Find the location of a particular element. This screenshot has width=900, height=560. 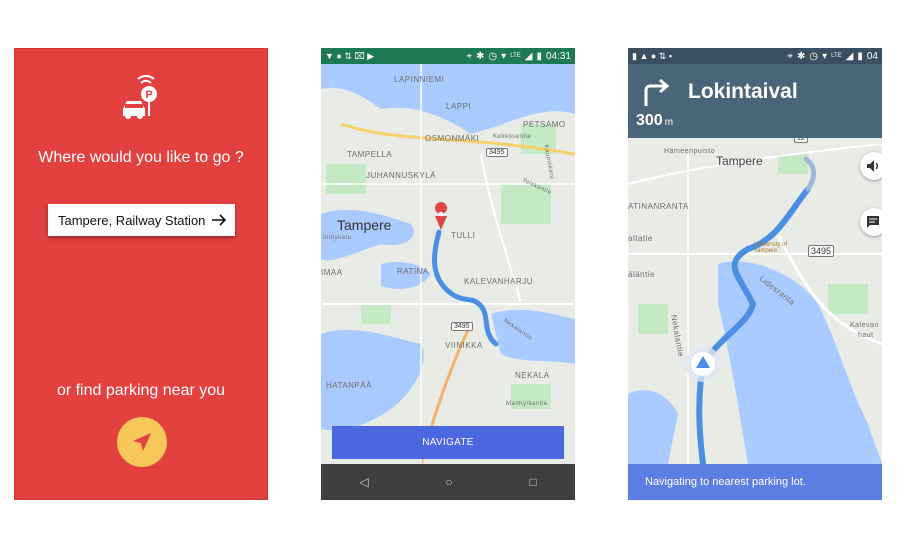

map-label: äläntie is located at coordinates (642, 274).